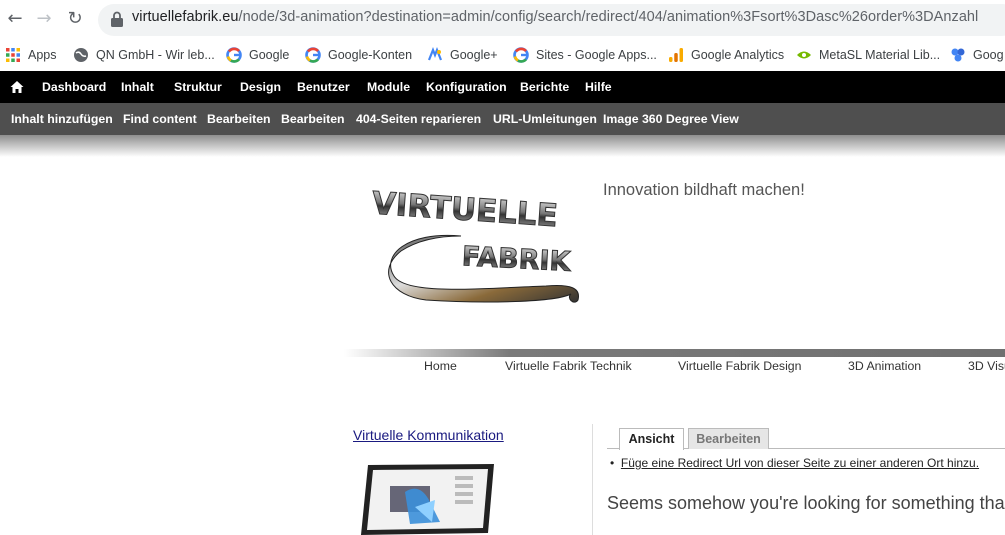 This screenshot has height=535, width=1005. I want to click on nav-3d-visu: 3D Visu, so click(986, 366).